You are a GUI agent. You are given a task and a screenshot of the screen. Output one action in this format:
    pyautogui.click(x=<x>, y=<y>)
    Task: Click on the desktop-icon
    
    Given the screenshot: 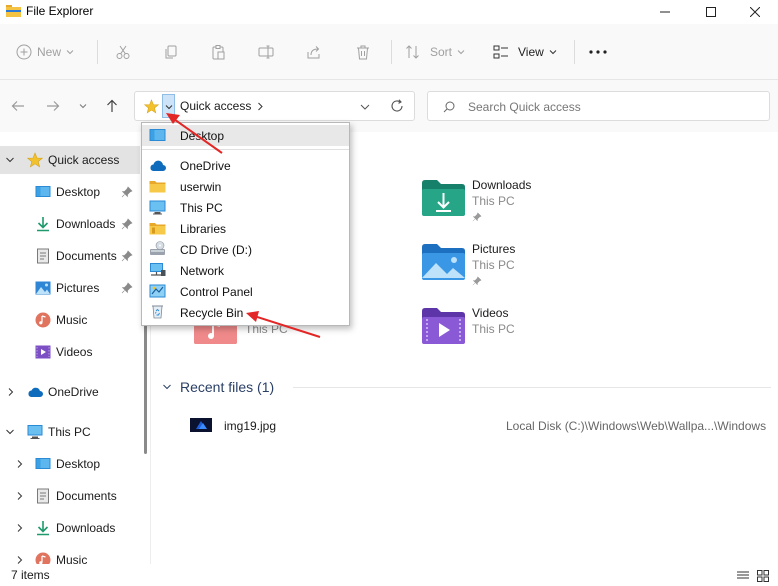 What is the action you would take?
    pyautogui.click(x=43, y=463)
    